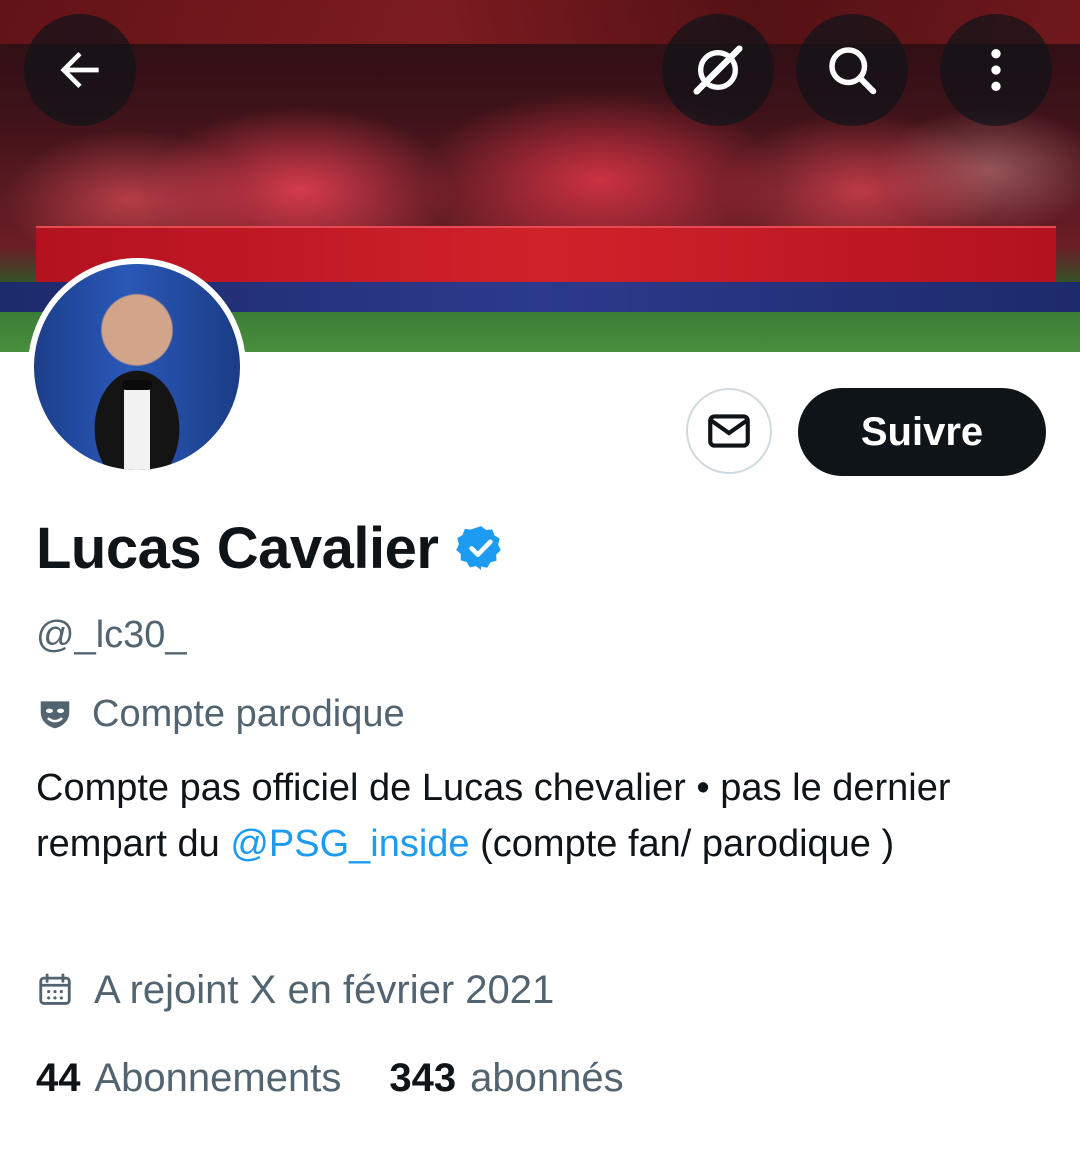 The width and height of the screenshot is (1080, 1155). Describe the element at coordinates (55, 715) in the screenshot. I see `mask-icon` at that location.